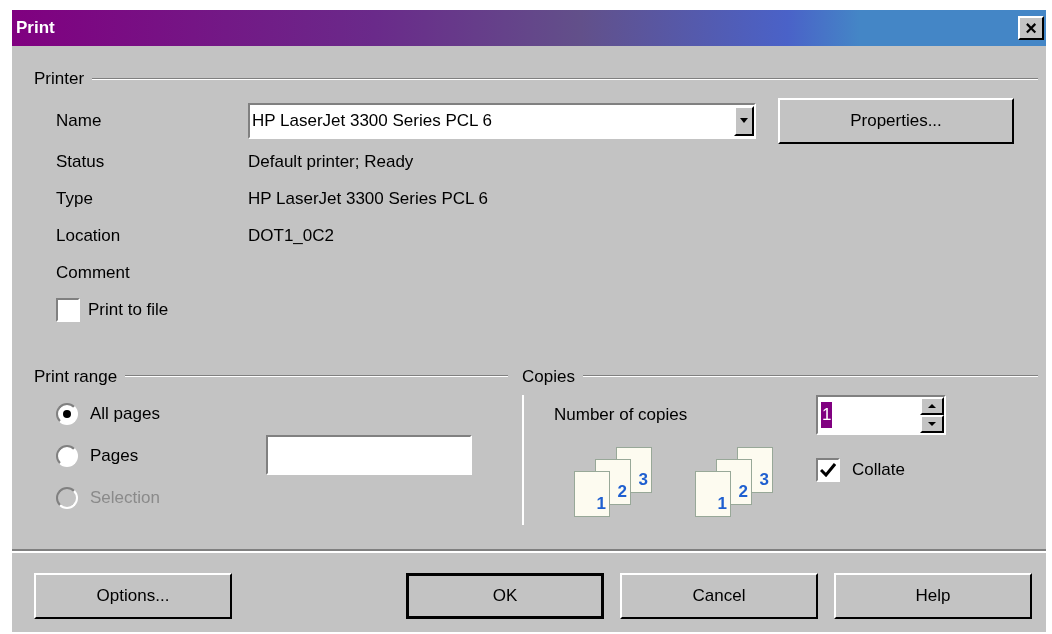  I want to click on checkbox-label: Collate, so click(878, 470).